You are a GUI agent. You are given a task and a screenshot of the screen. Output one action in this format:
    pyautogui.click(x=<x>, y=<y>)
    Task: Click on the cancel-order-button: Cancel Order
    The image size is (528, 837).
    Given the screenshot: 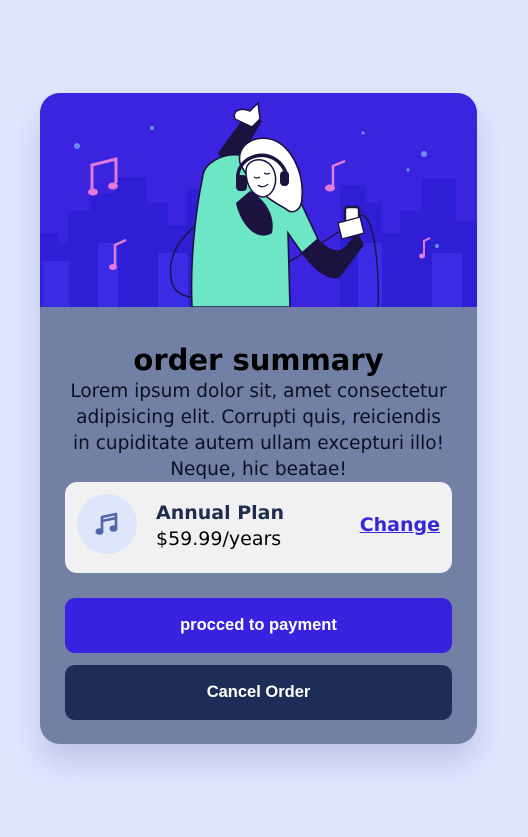 What is the action you would take?
    pyautogui.click(x=258, y=692)
    